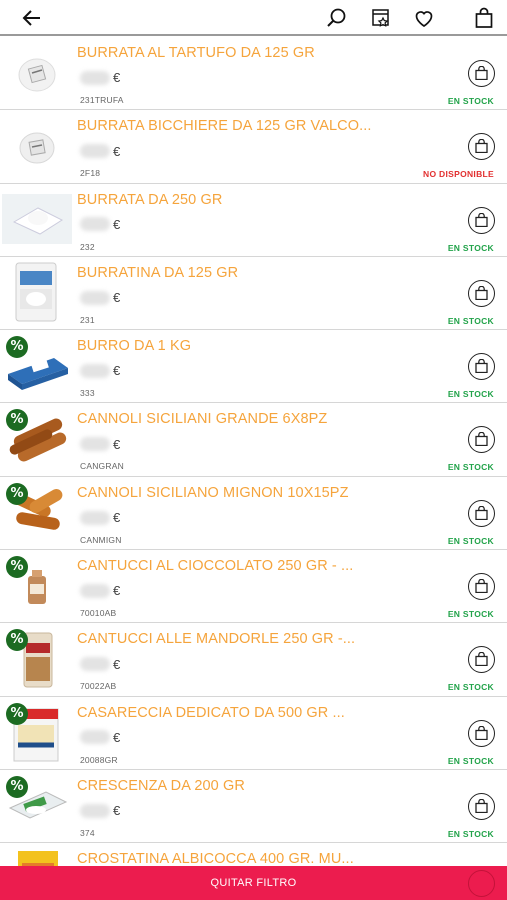  What do you see at coordinates (32, 18) in the screenshot?
I see `back-arrow-icon` at bounding box center [32, 18].